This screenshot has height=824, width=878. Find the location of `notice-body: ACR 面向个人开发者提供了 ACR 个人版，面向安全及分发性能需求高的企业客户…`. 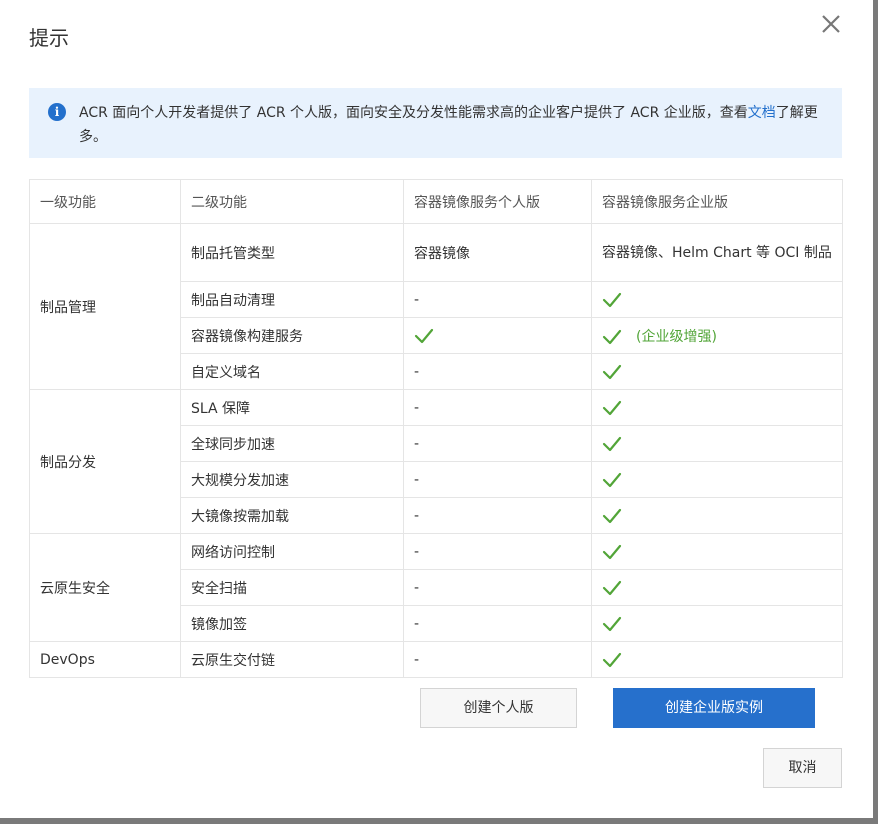

notice-body: ACR 面向个人开发者提供了 ACR 个人版，面向安全及分发性能需求高的企业客户… is located at coordinates (413, 113).